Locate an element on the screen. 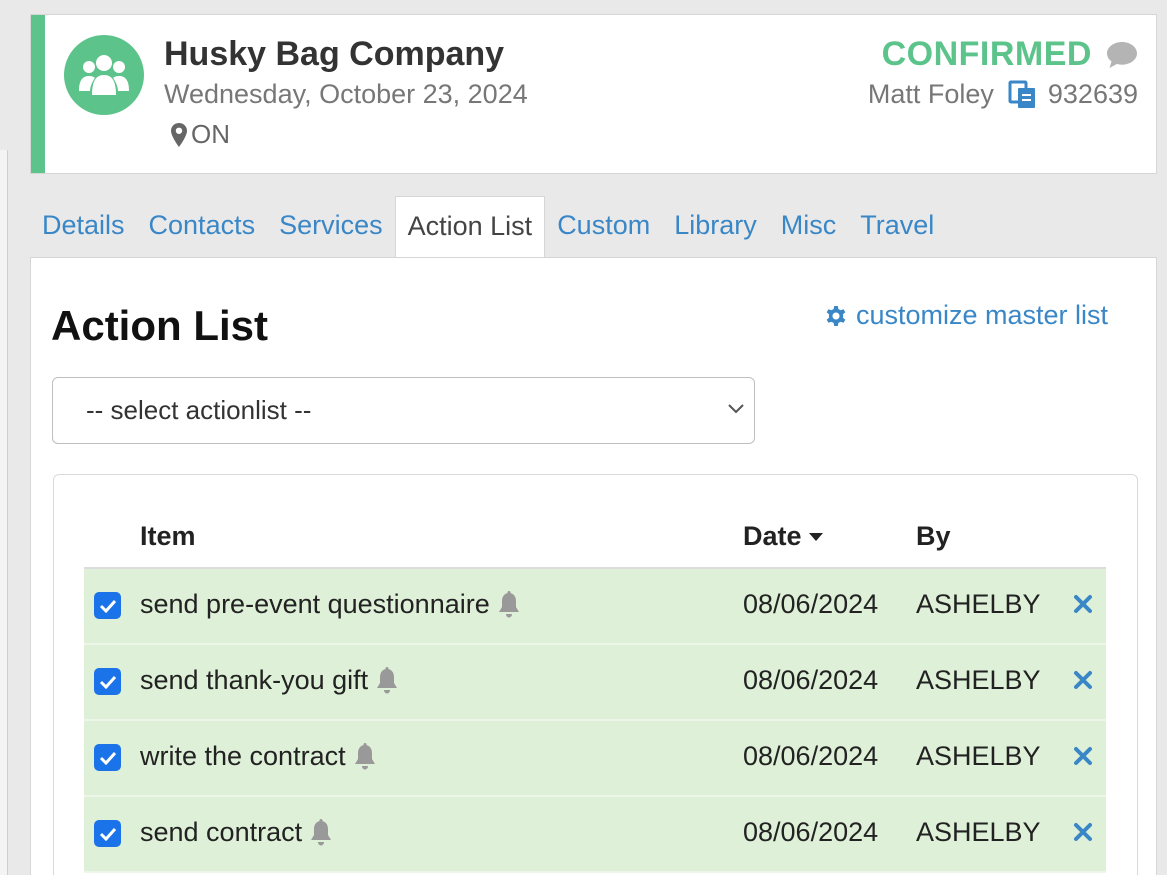 The image size is (1167, 875). event-location: ON is located at coordinates (200, 134).